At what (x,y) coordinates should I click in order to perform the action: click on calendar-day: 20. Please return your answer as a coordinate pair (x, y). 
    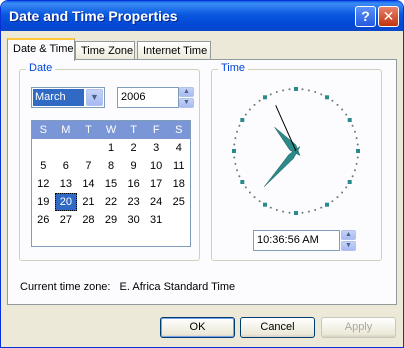
    Looking at the image, I should click on (66, 202).